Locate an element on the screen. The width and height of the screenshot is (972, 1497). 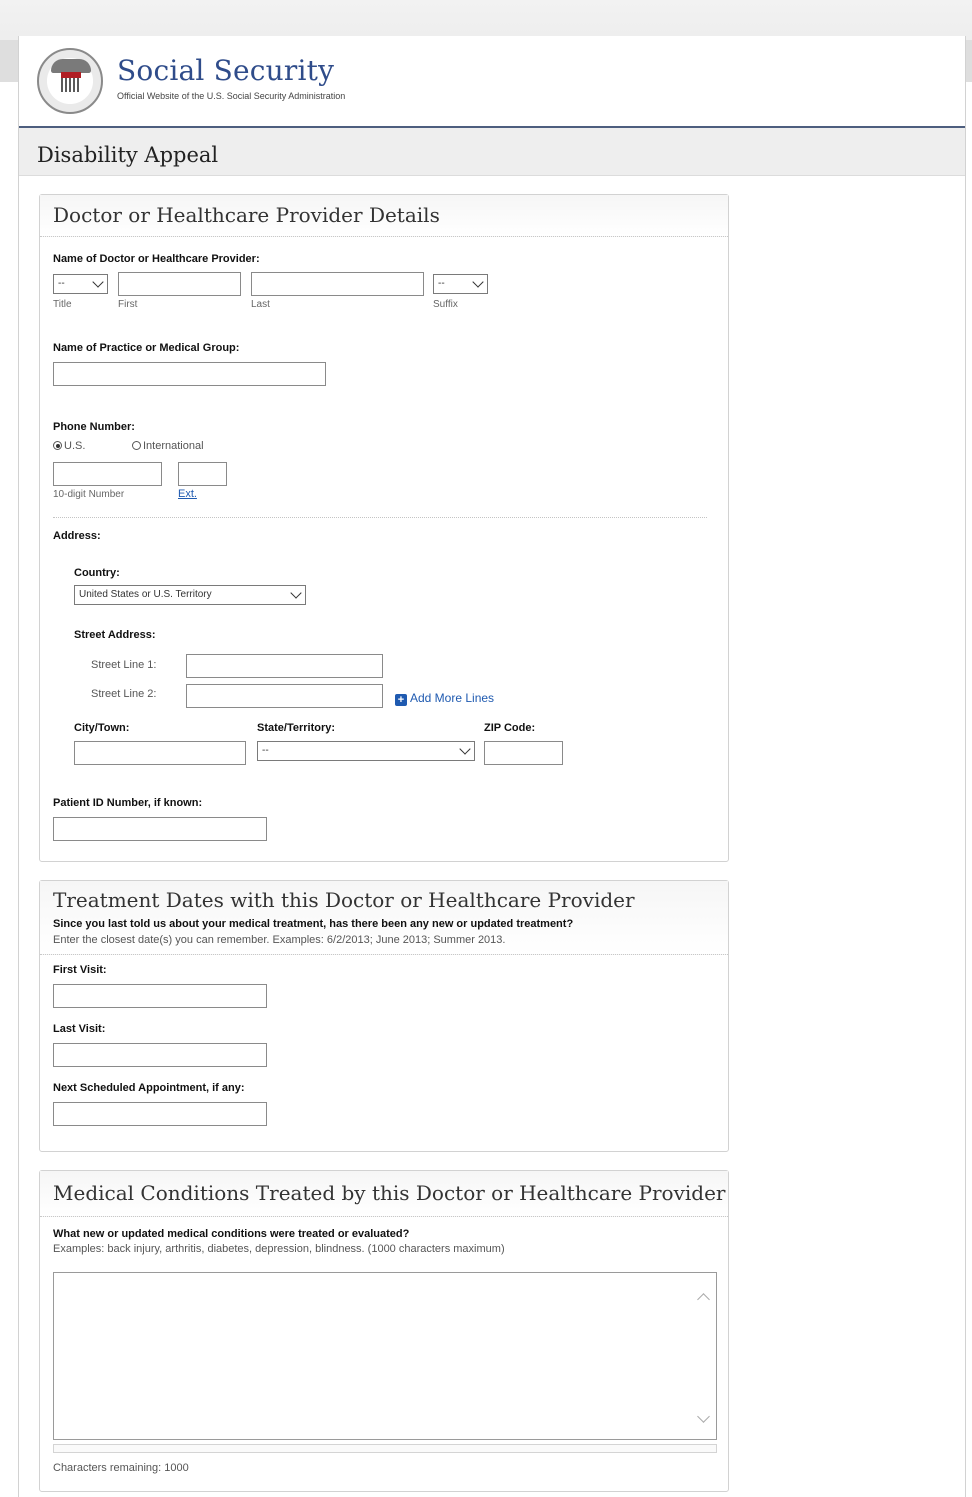
state-select-value: -- is located at coordinates (265, 750).